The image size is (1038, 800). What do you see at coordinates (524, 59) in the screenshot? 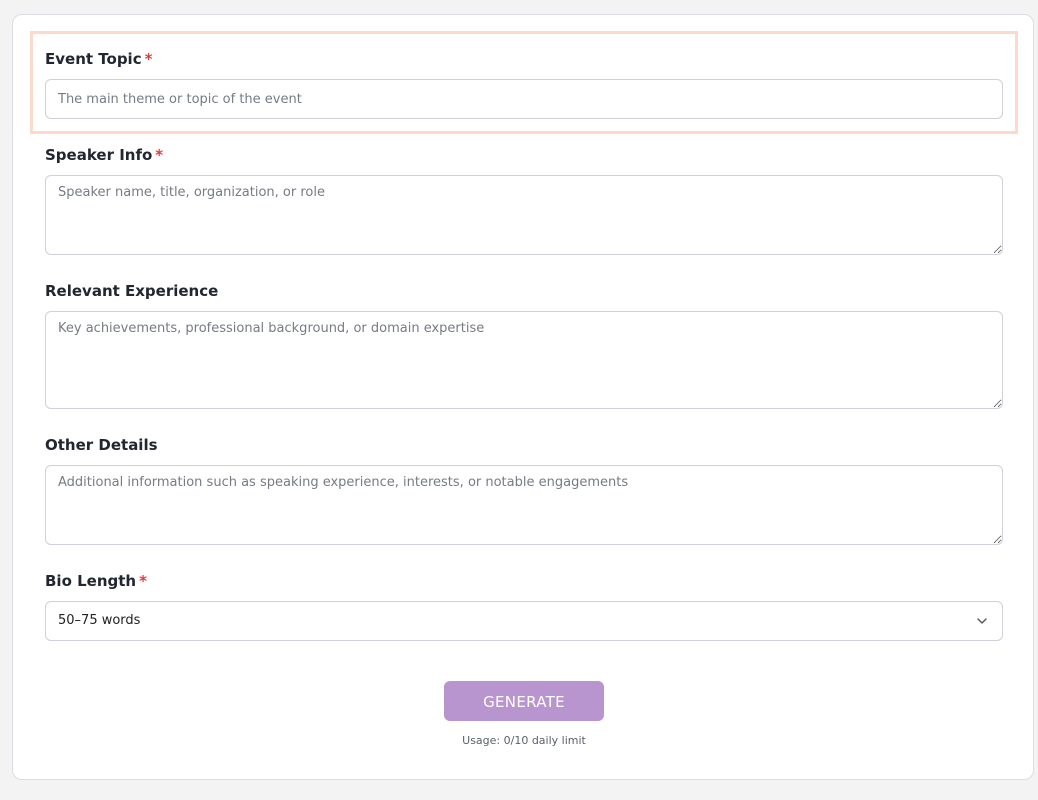
I see `event-topic-label: Event Topic *` at bounding box center [524, 59].